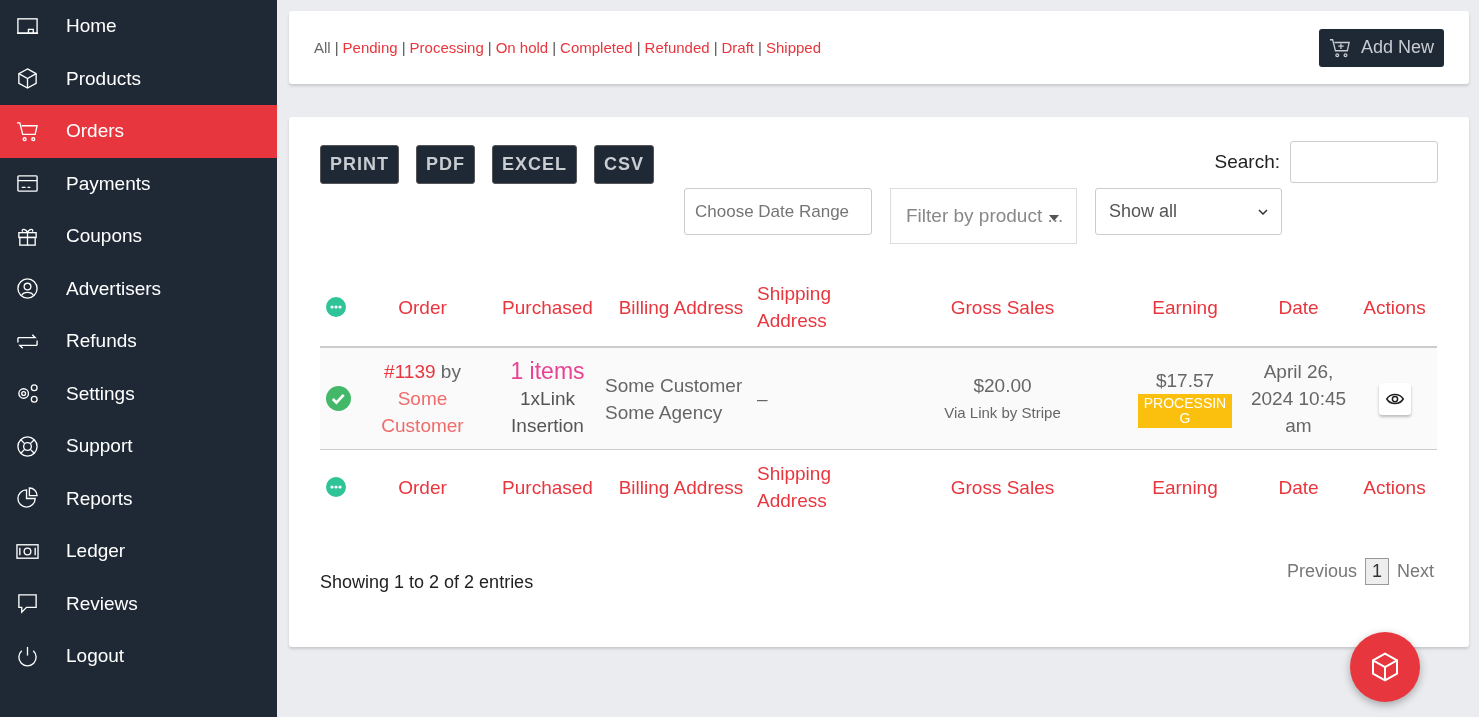 Image resolution: width=1479 pixels, height=717 pixels. I want to click on status-filter-link: Completed, so click(596, 47).